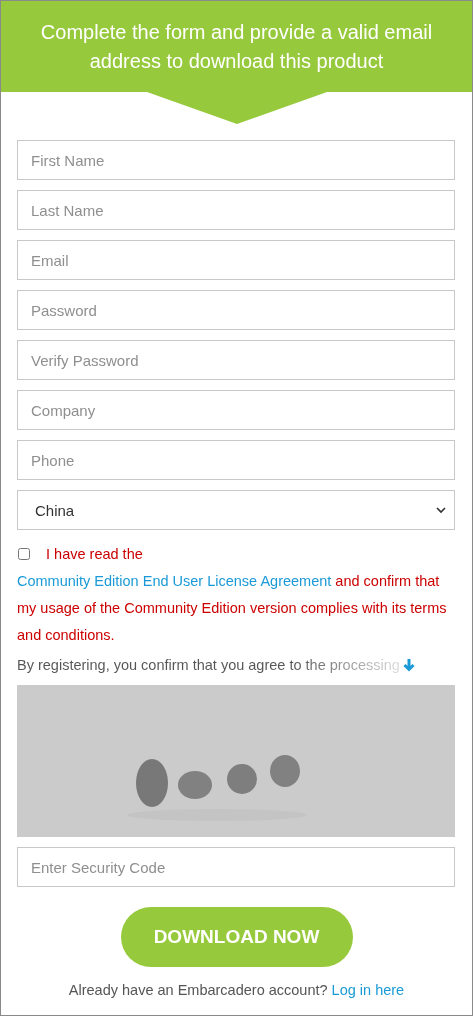 Image resolution: width=473 pixels, height=1016 pixels. I want to click on license-link: Community Edition End User License Agreement, so click(174, 581).